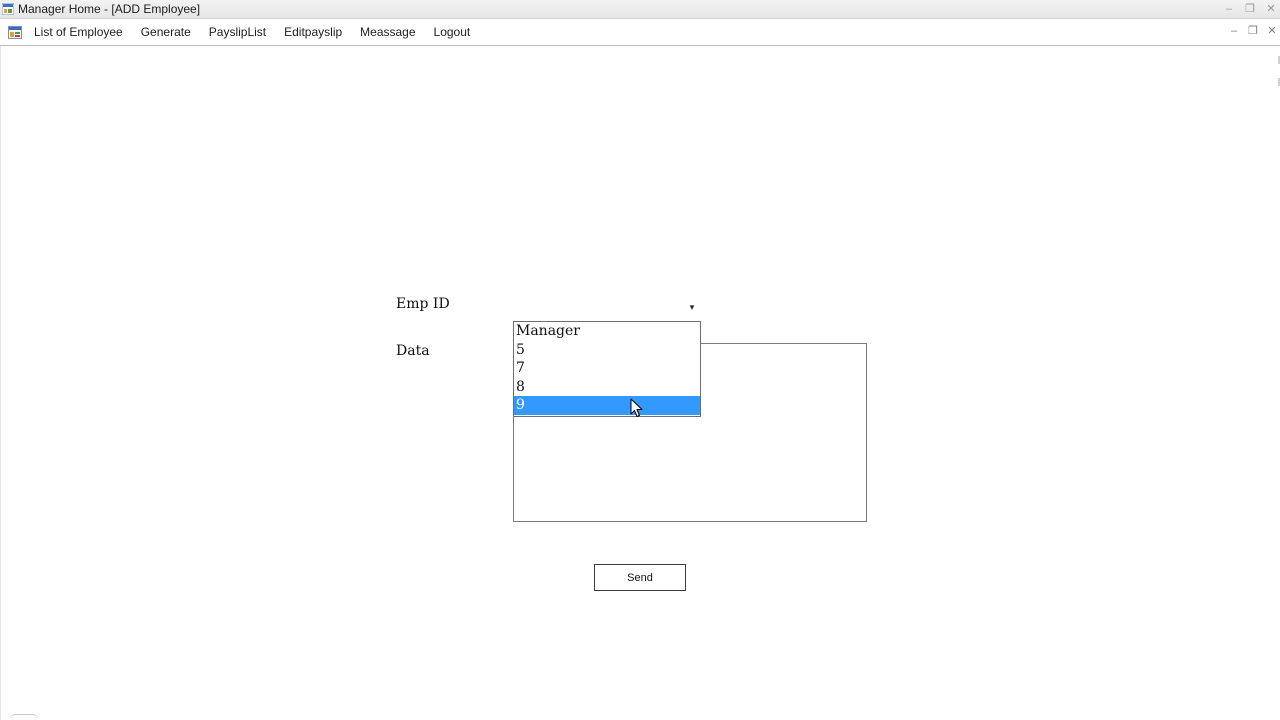  Describe the element at coordinates (692, 307) in the screenshot. I see `dropdown-arrow-icon: ▾` at that location.